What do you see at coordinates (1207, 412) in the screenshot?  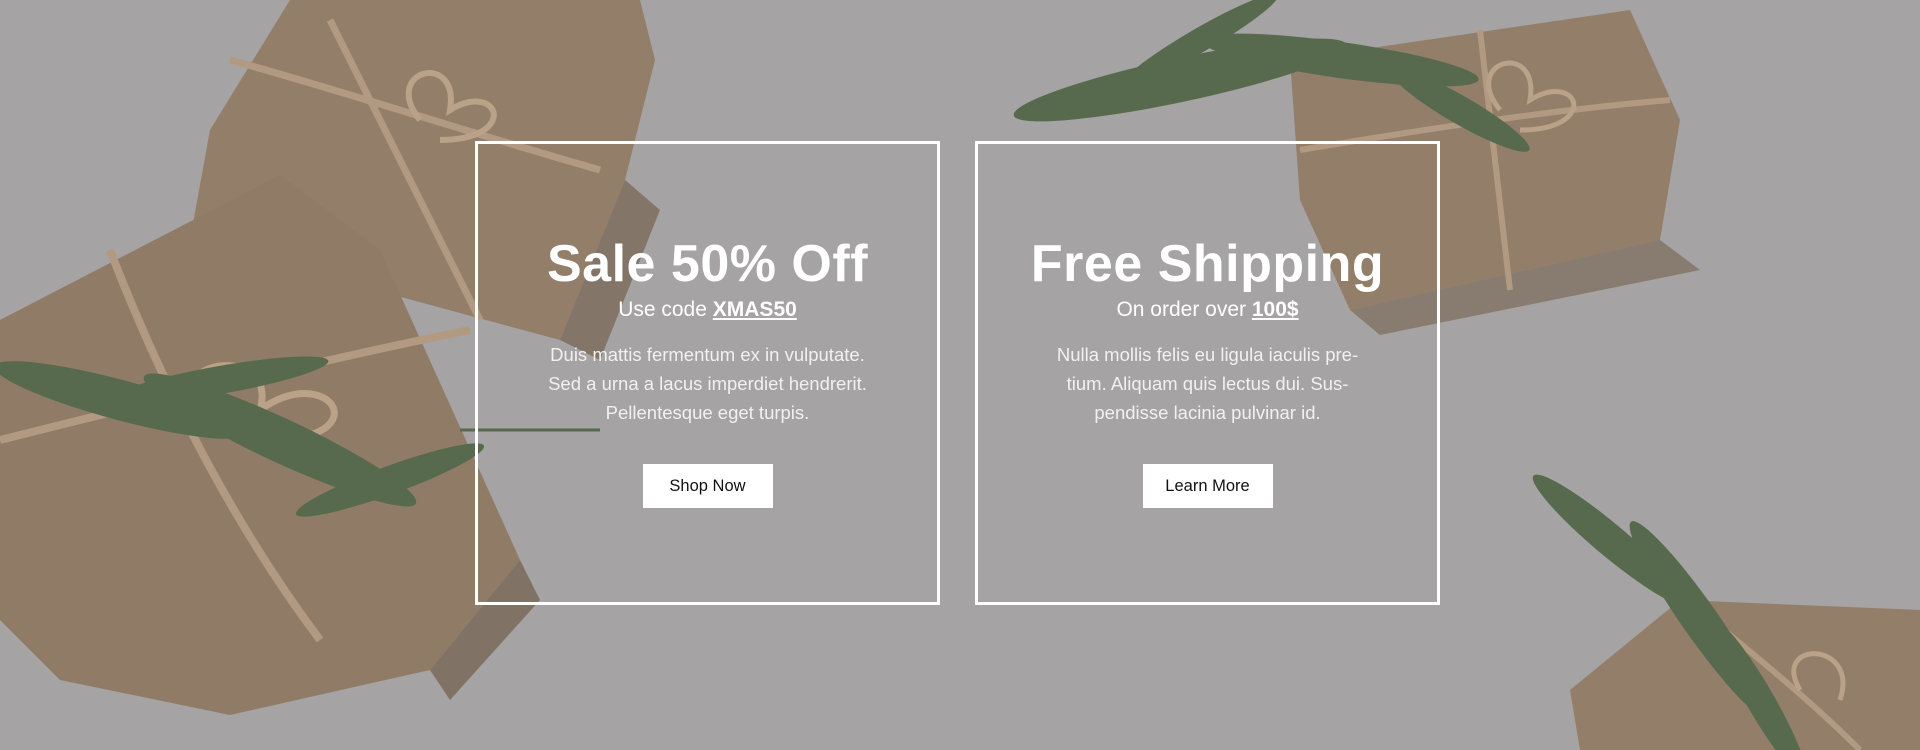 I see `description-line: pendisse lacinia pulvinar id.` at bounding box center [1207, 412].